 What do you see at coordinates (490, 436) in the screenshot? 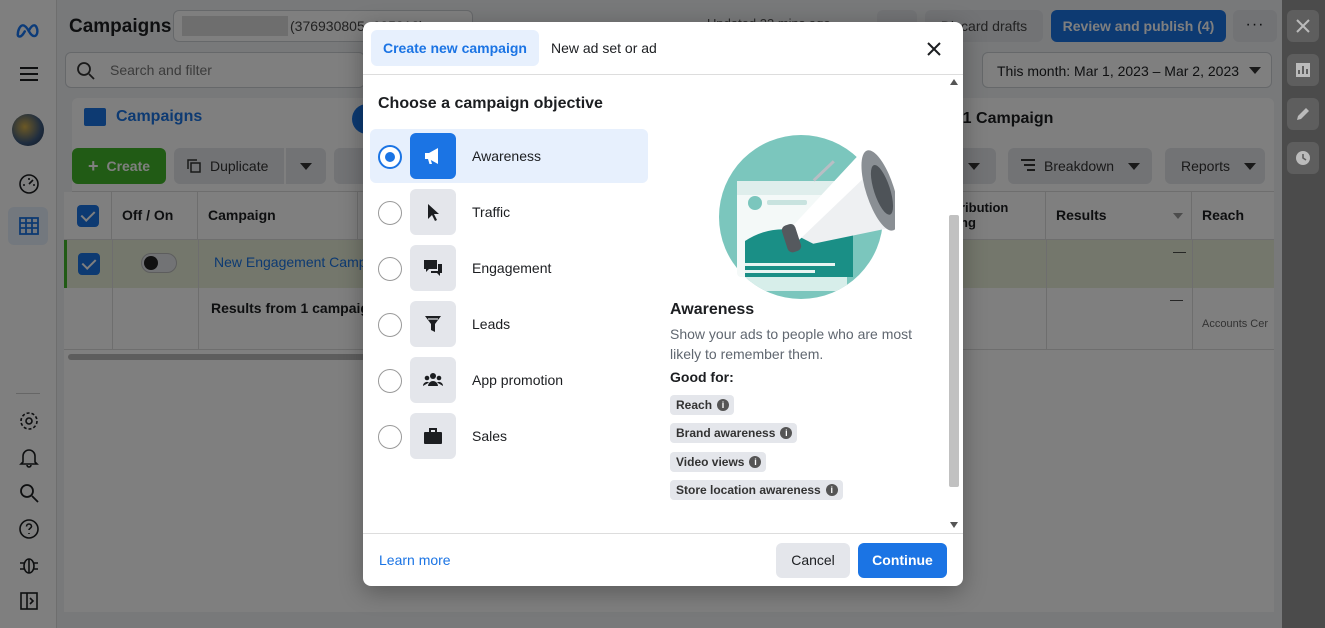
I see `option-label: Sales` at bounding box center [490, 436].